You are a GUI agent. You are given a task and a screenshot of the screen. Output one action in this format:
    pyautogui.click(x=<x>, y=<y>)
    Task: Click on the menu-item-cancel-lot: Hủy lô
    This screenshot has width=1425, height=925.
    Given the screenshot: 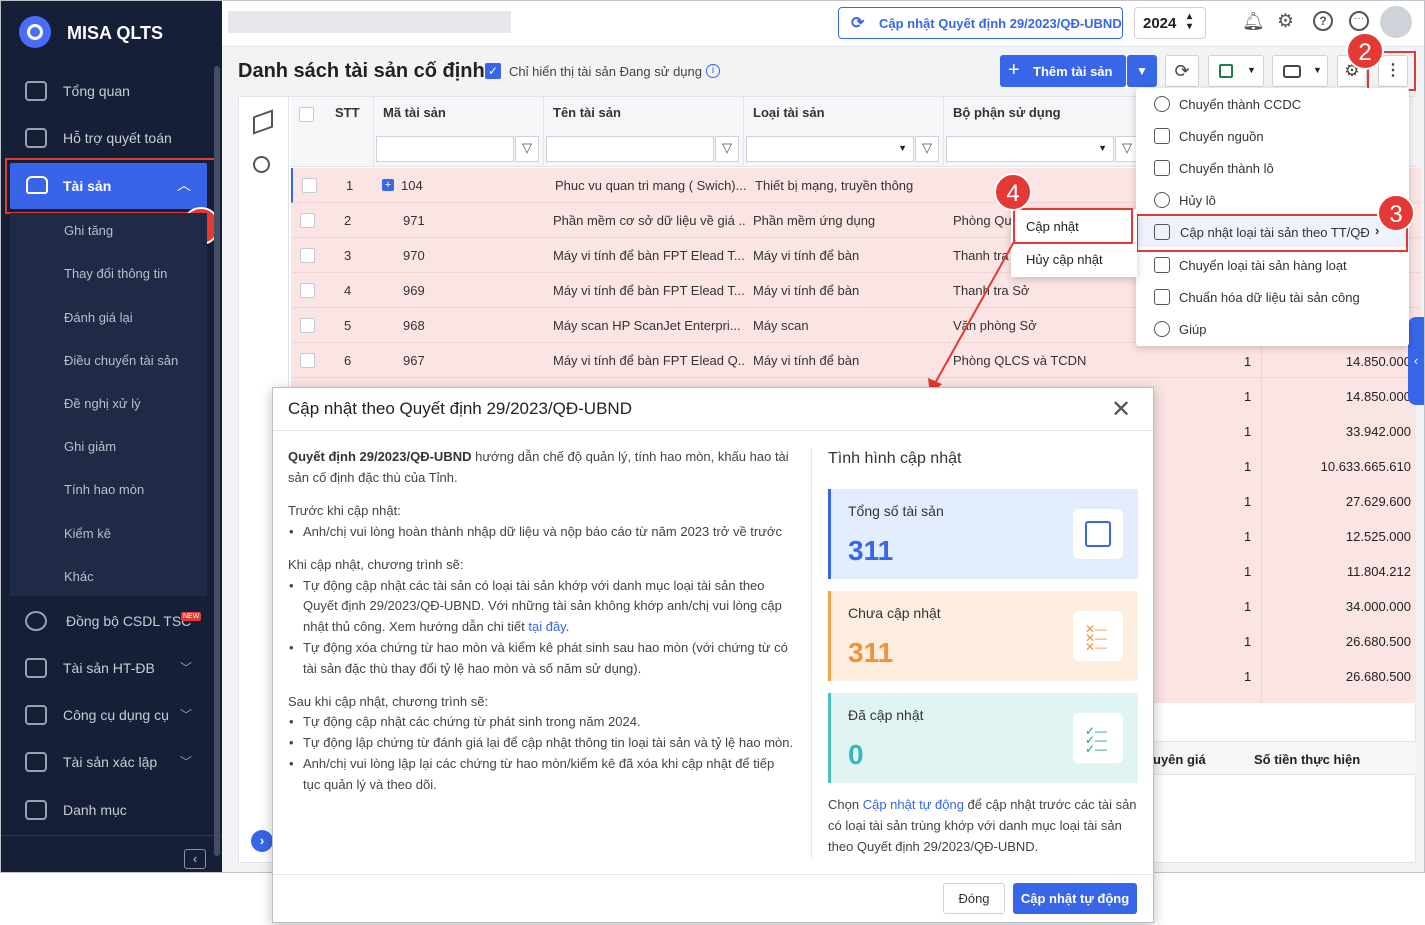 What is the action you would take?
    pyautogui.click(x=1272, y=200)
    